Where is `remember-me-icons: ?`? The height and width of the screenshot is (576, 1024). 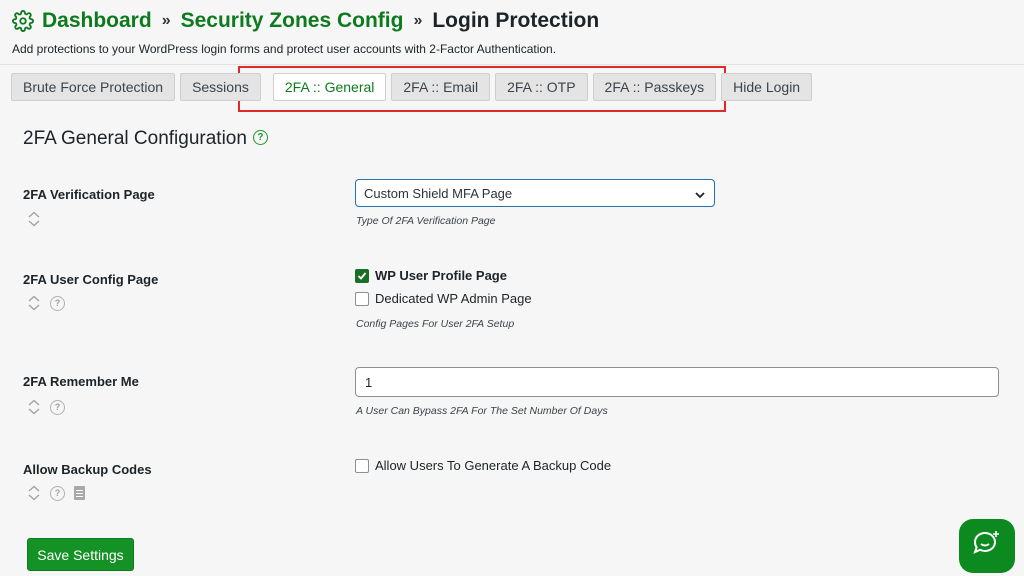
remember-me-icons: ? is located at coordinates (50, 407).